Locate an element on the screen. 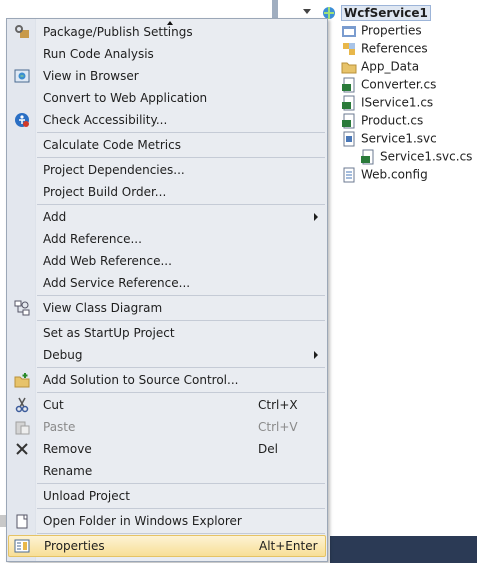  tree-item-label: Converter.cs is located at coordinates (399, 84).